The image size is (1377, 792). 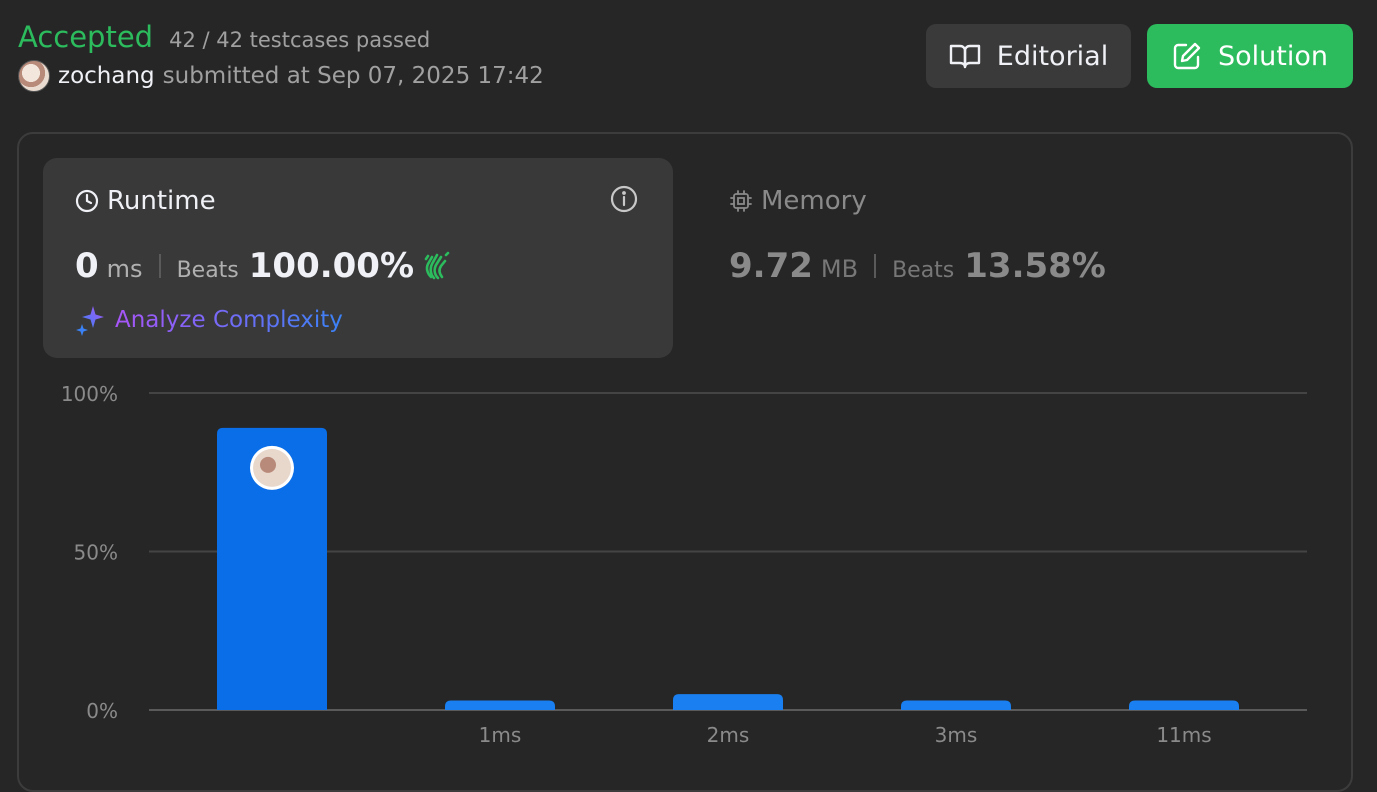 What do you see at coordinates (1187, 56) in the screenshot?
I see `edit-icon` at bounding box center [1187, 56].